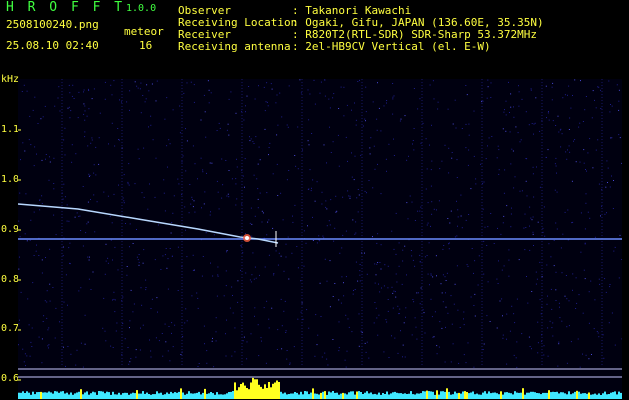 The width and height of the screenshot is (629, 400). What do you see at coordinates (10, 79) in the screenshot?
I see `y-axis-unit-label: kHz` at bounding box center [10, 79].